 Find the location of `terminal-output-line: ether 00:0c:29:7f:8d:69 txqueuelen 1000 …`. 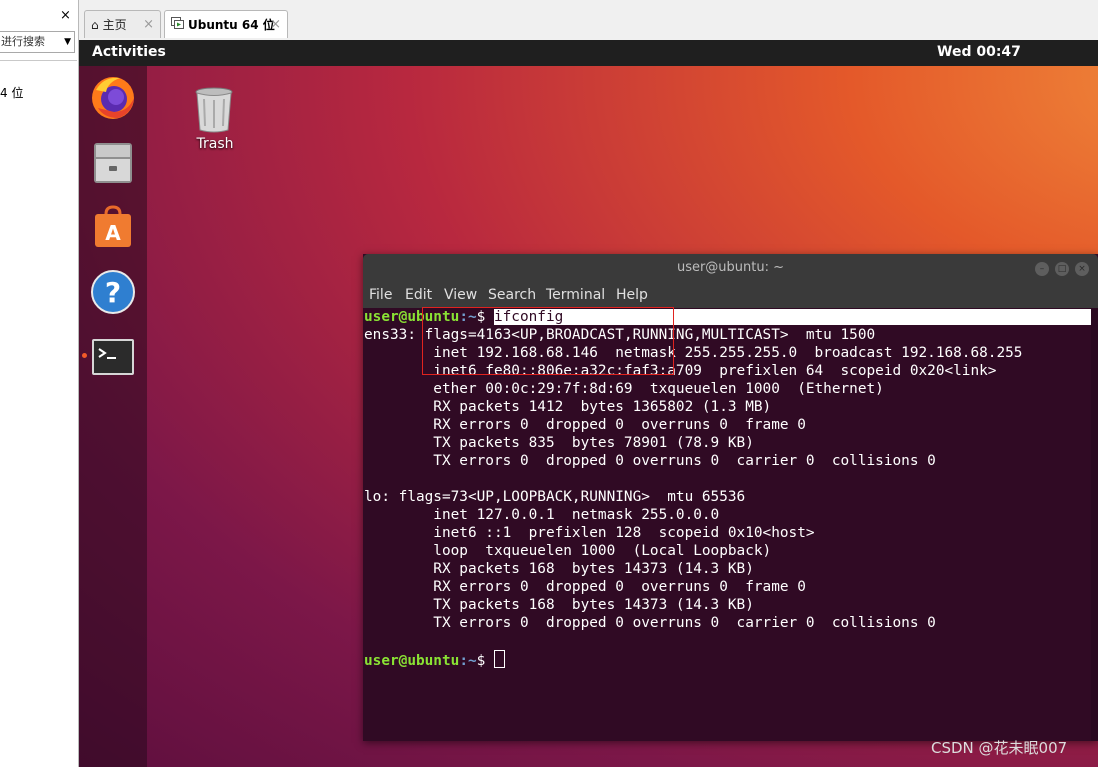

terminal-output-line: ether 00:0c:29:7f:8d:69 txqueuelen 1000 … is located at coordinates (624, 389).